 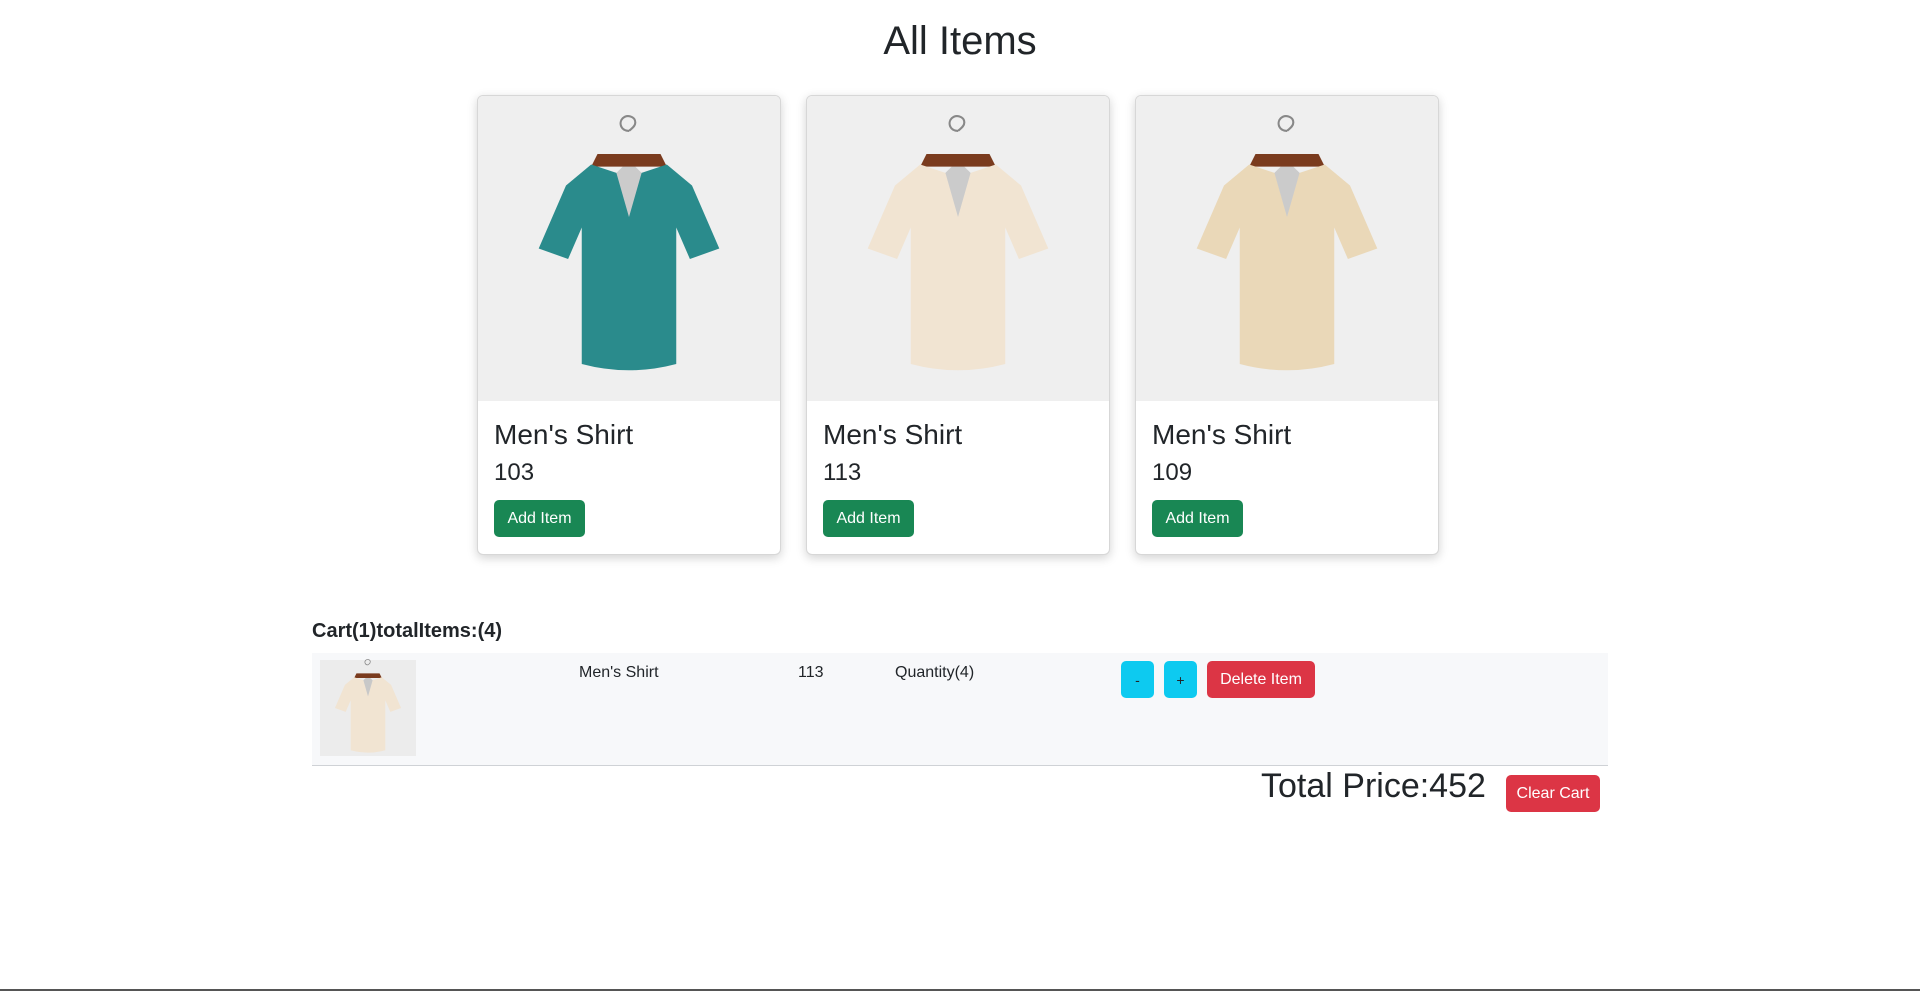 I want to click on cart-summary: Cart(1)totalItems:(4), so click(x=407, y=631).